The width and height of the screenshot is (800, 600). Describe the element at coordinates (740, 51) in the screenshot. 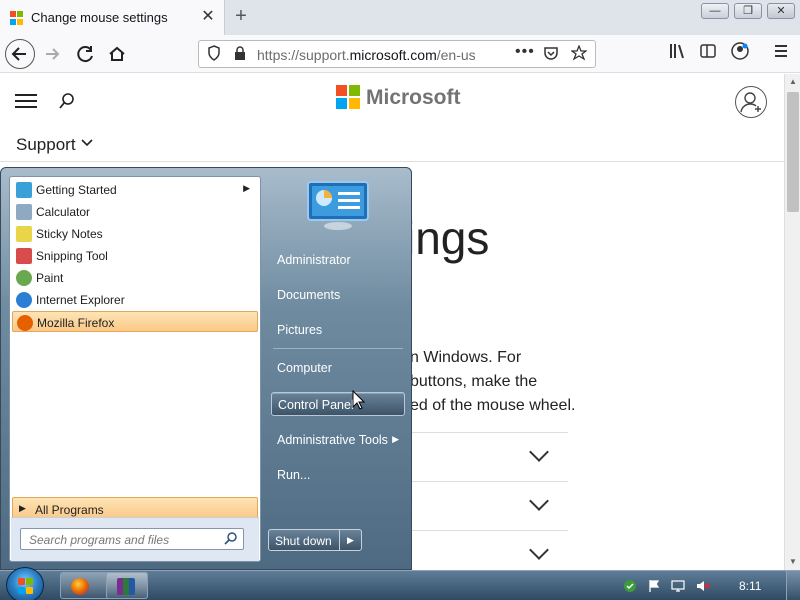

I see `account-icon` at that location.